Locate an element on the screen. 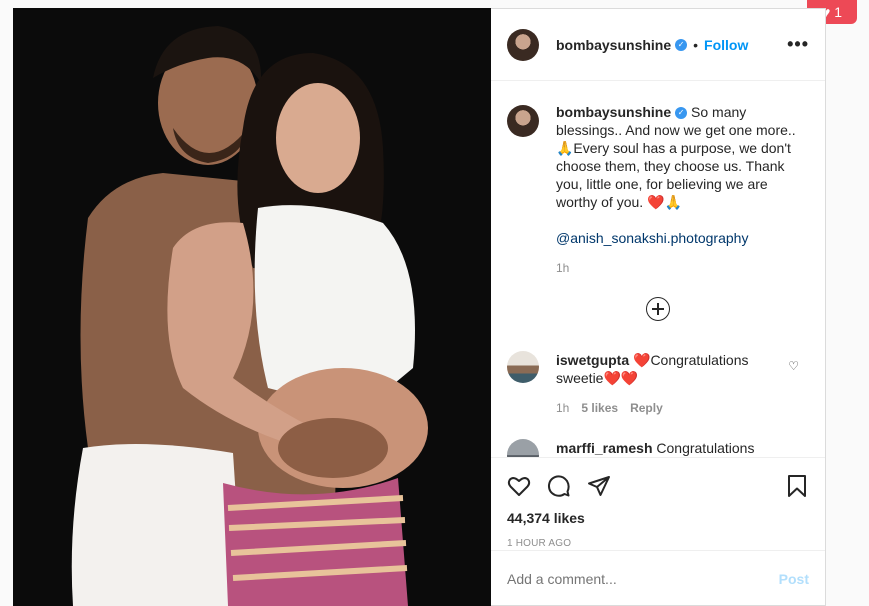 The width and height of the screenshot is (869, 606). comment-time: 1h is located at coordinates (563, 408).